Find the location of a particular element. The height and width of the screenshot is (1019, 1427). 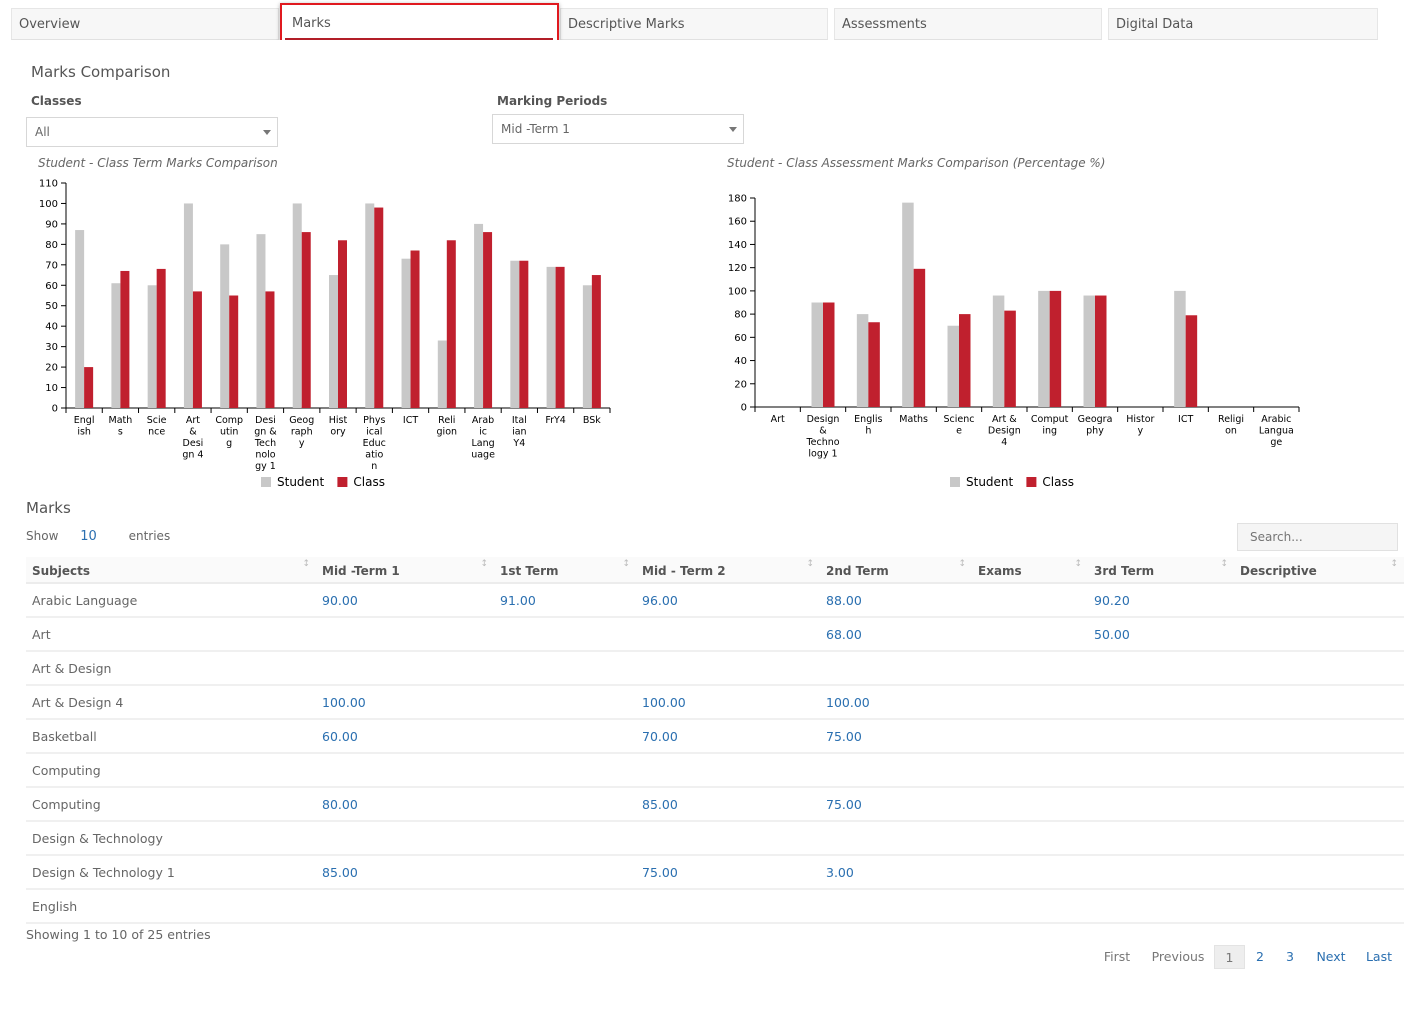

x-tick-label-line: Hist is located at coordinates (338, 420).